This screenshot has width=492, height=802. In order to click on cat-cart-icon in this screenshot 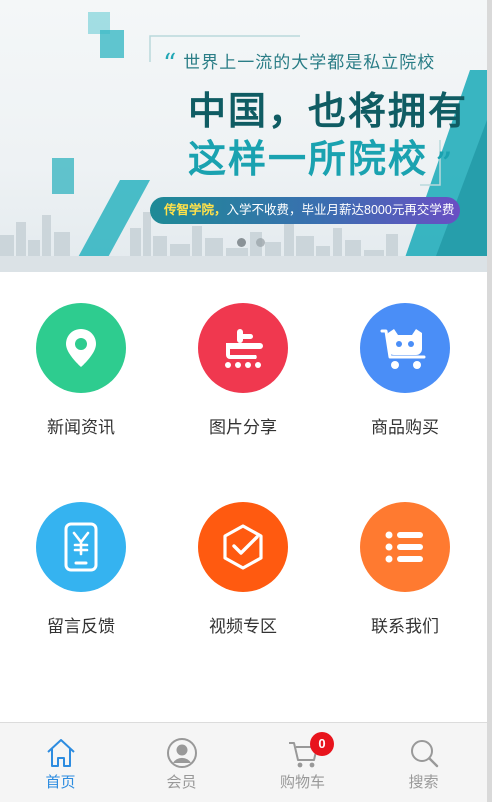, I will do `click(405, 348)`.